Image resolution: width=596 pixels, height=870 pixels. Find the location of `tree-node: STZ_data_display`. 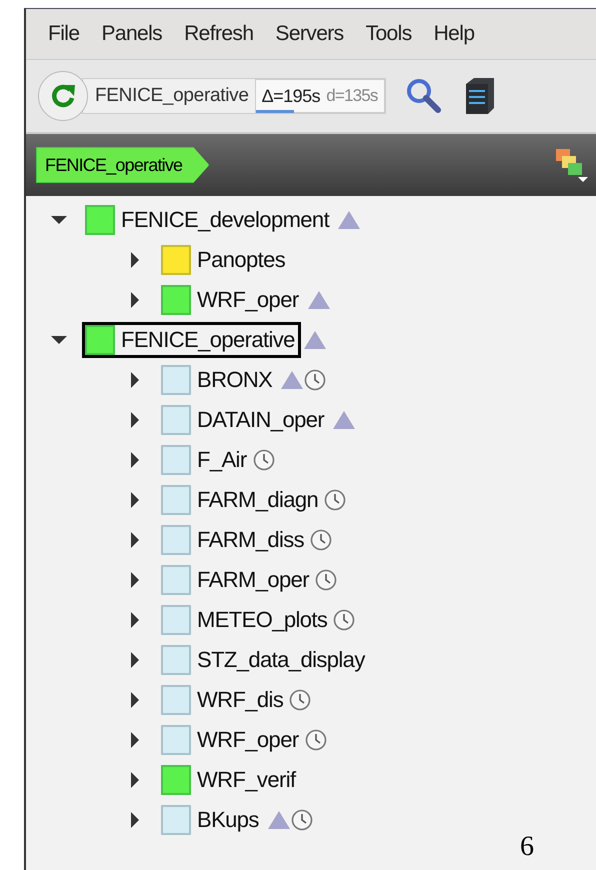

tree-node: STZ_data_display is located at coordinates (264, 660).